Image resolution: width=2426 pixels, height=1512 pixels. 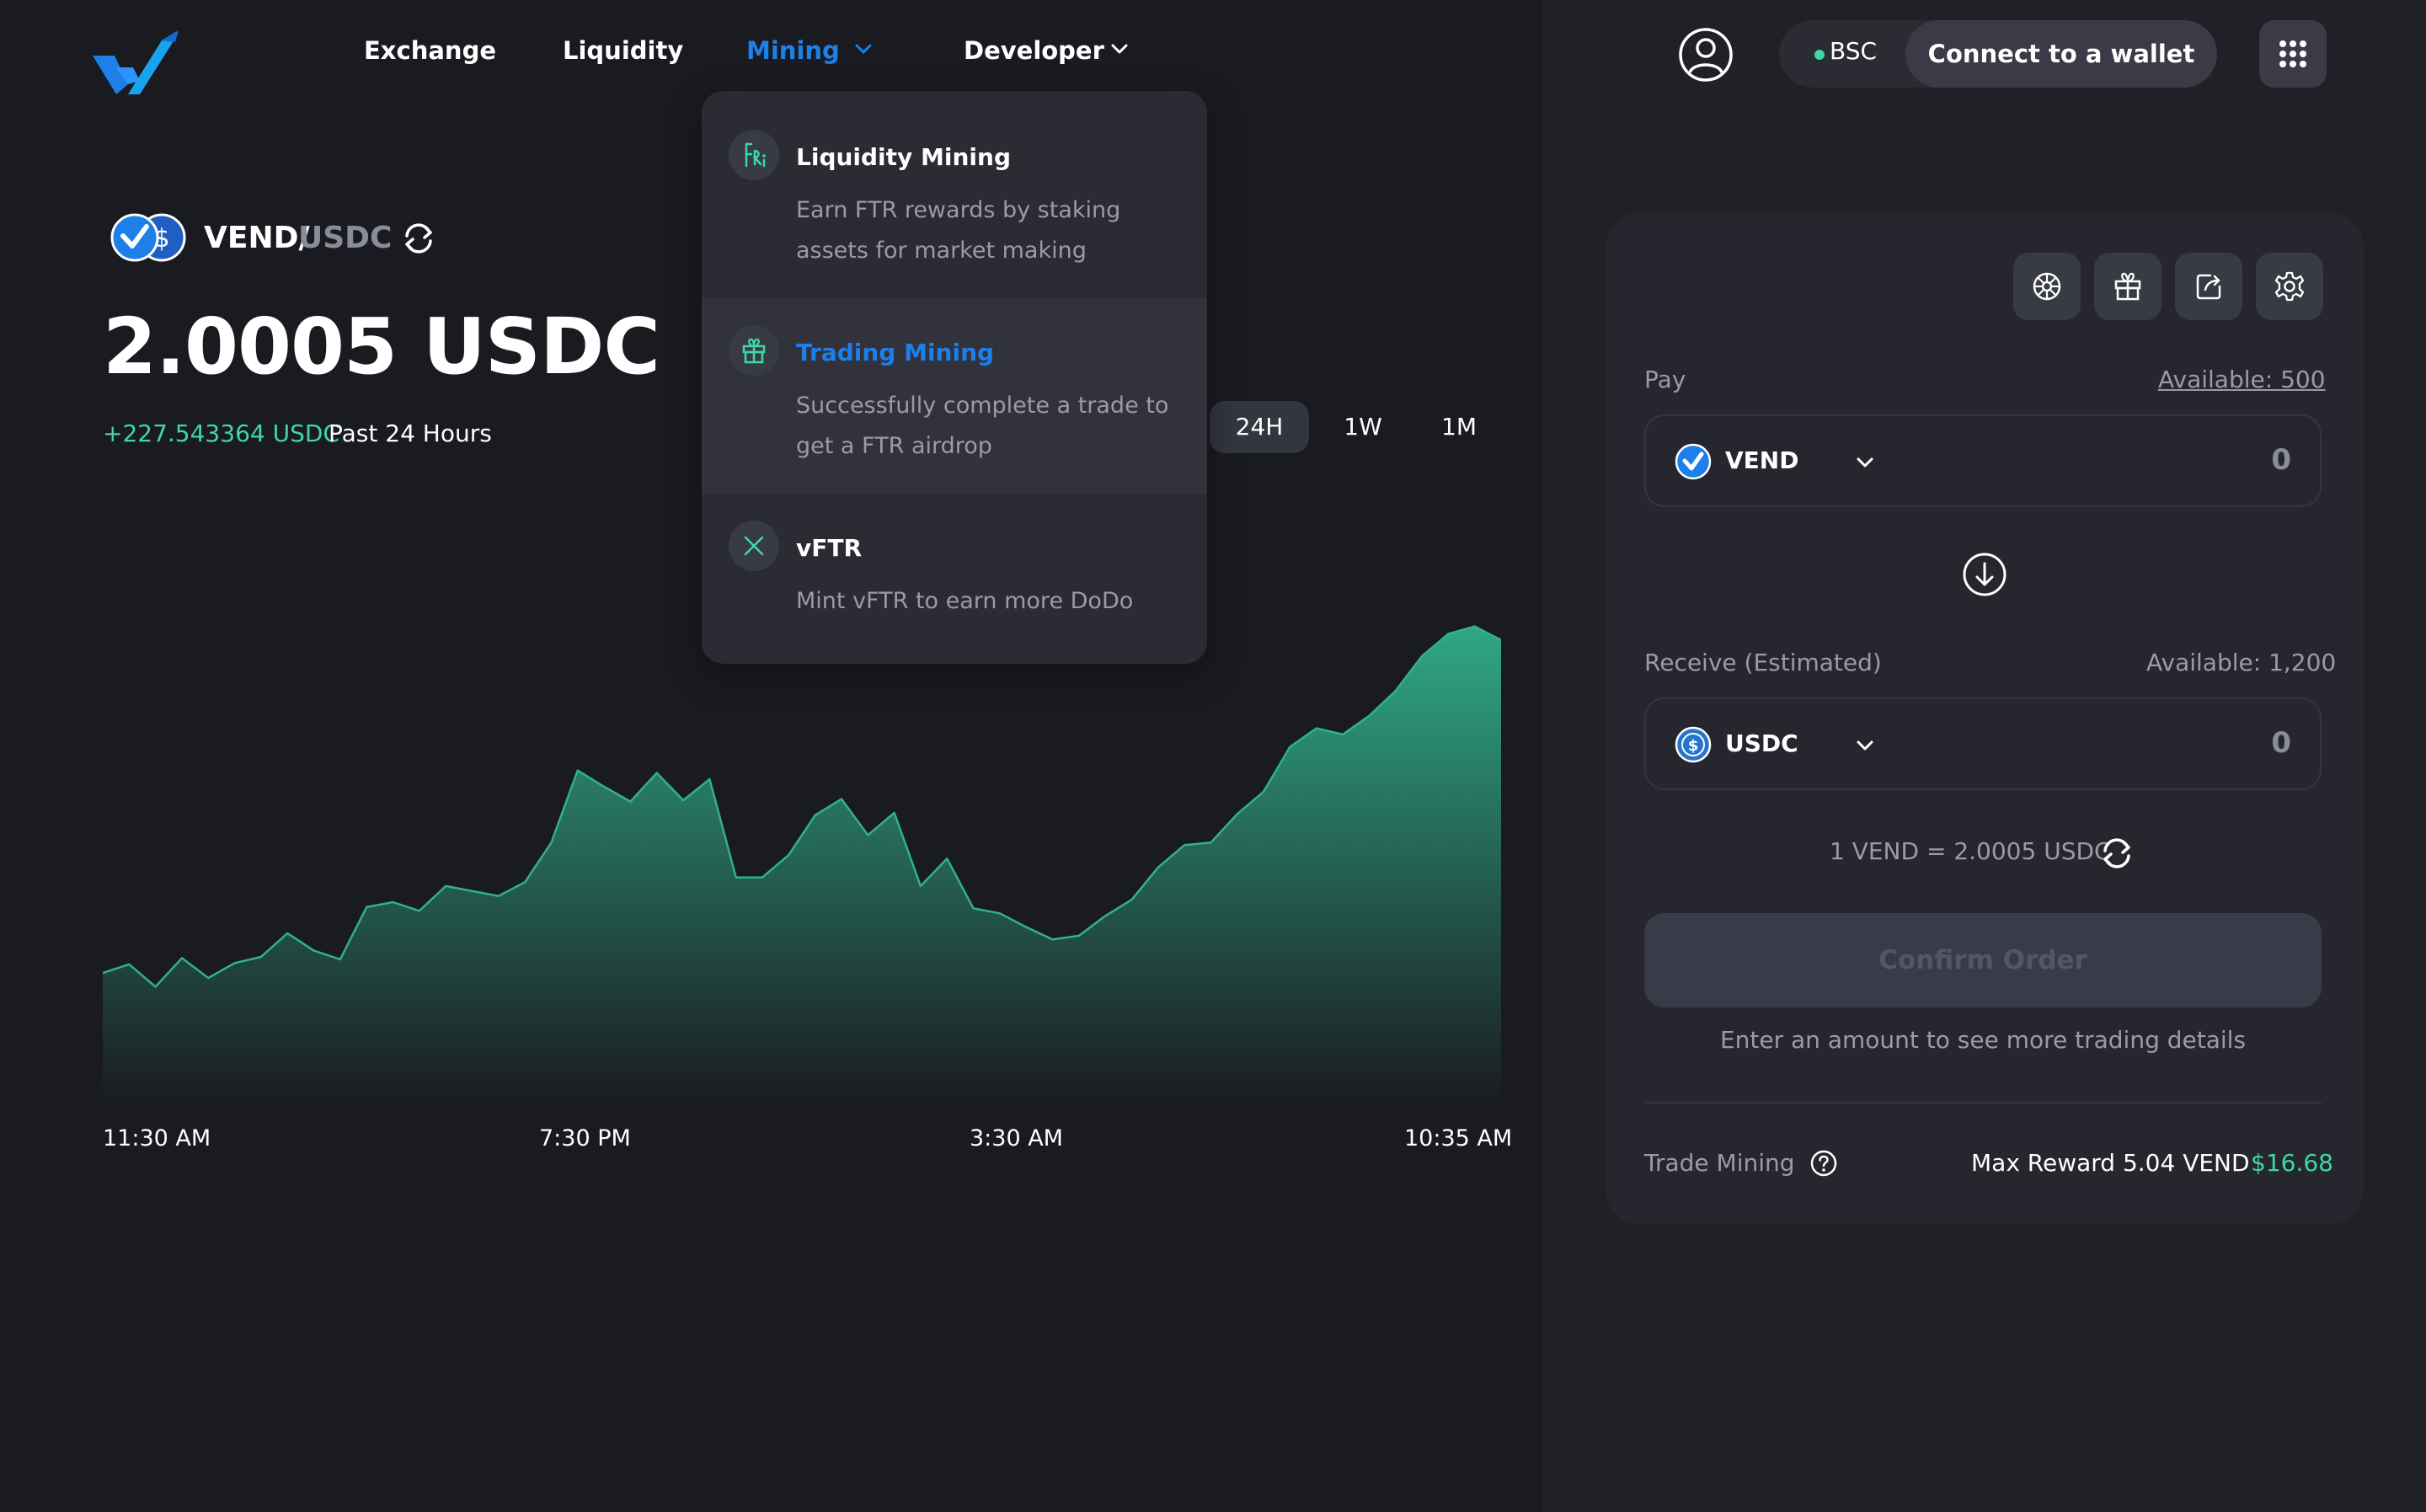 I want to click on share-button, so click(x=2208, y=286).